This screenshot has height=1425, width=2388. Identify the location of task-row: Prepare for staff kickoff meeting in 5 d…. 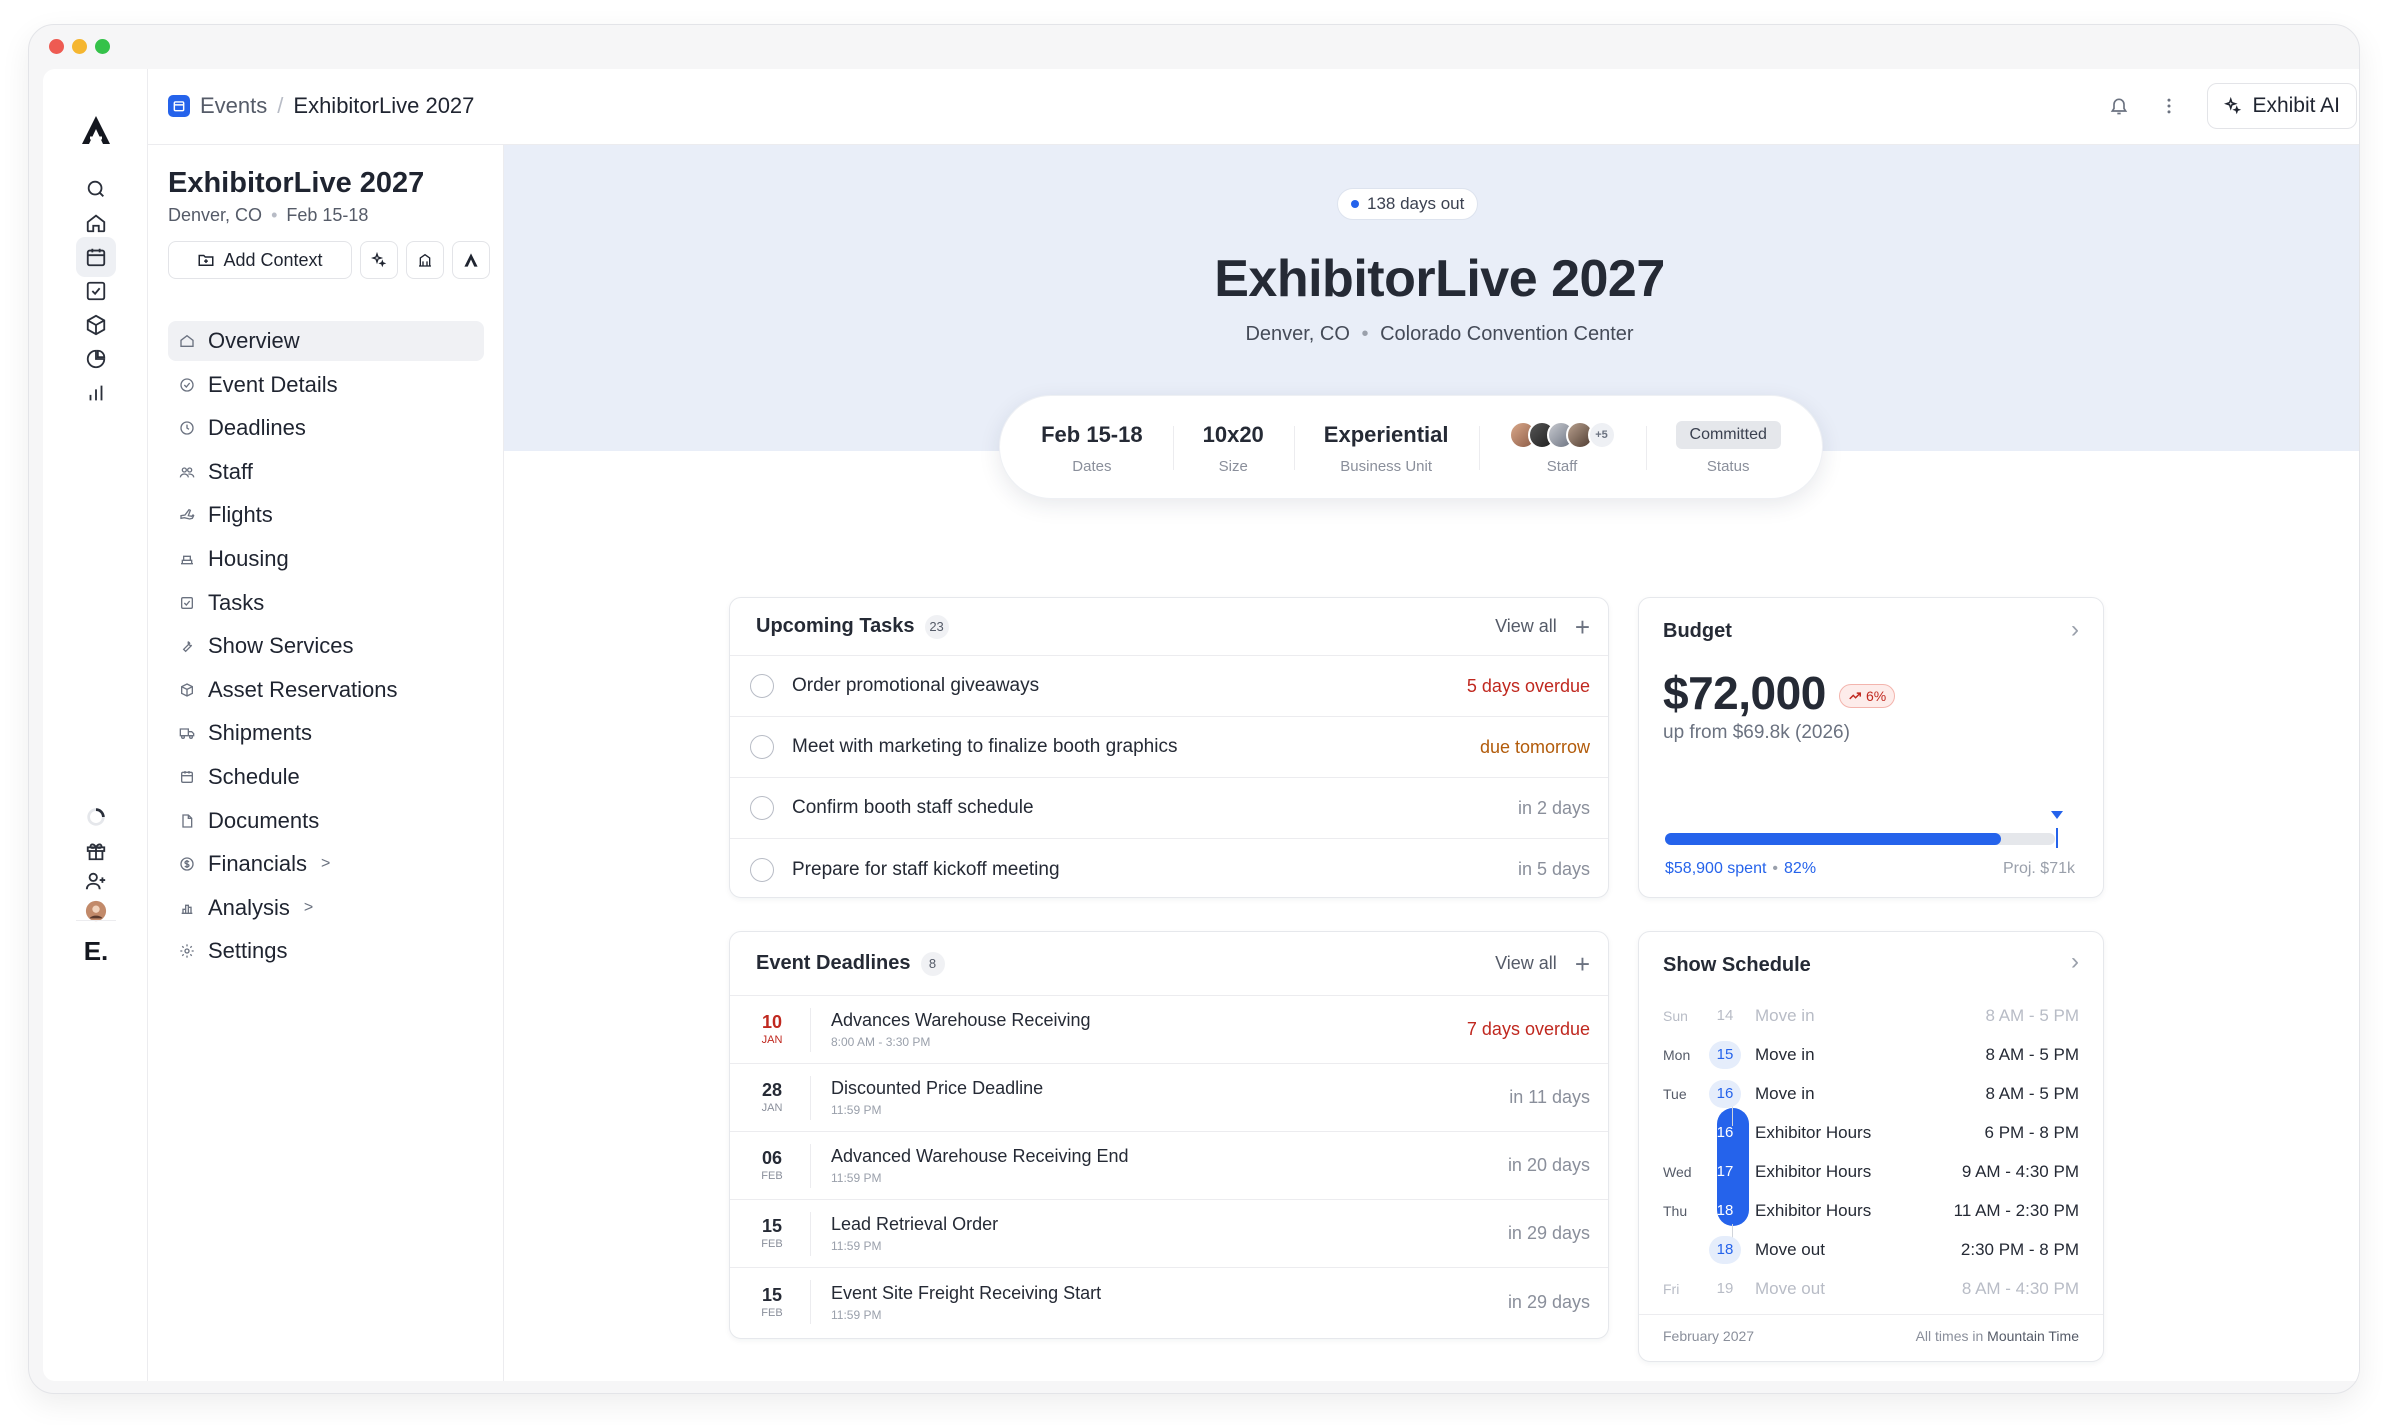
(1169, 869).